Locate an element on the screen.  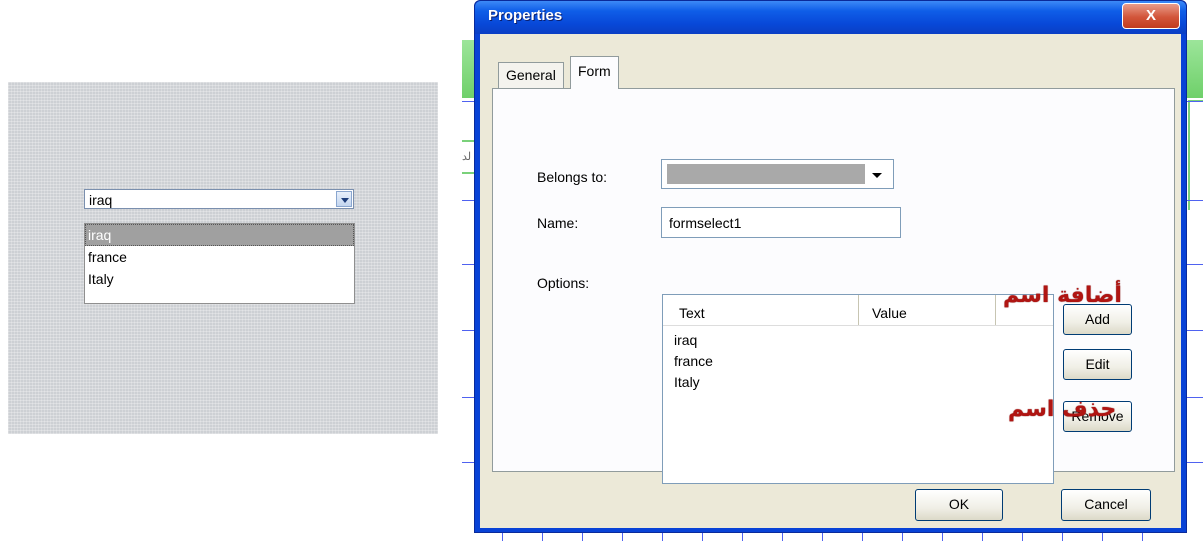
preview-list-item: Italy is located at coordinates (219, 279).